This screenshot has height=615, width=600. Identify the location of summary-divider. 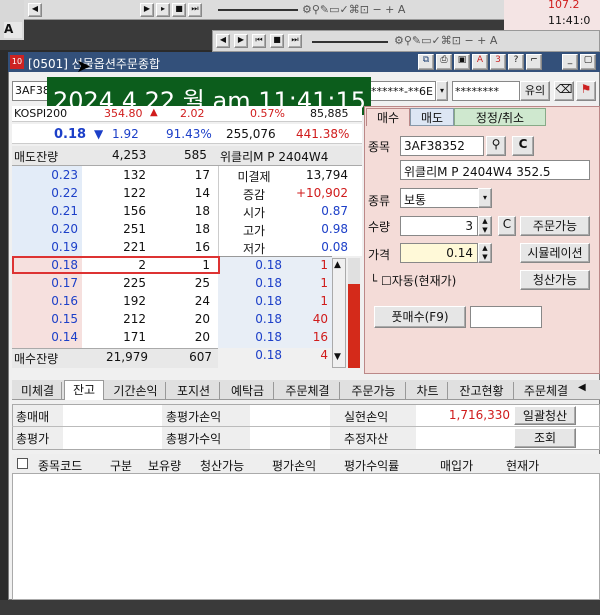
(306, 426).